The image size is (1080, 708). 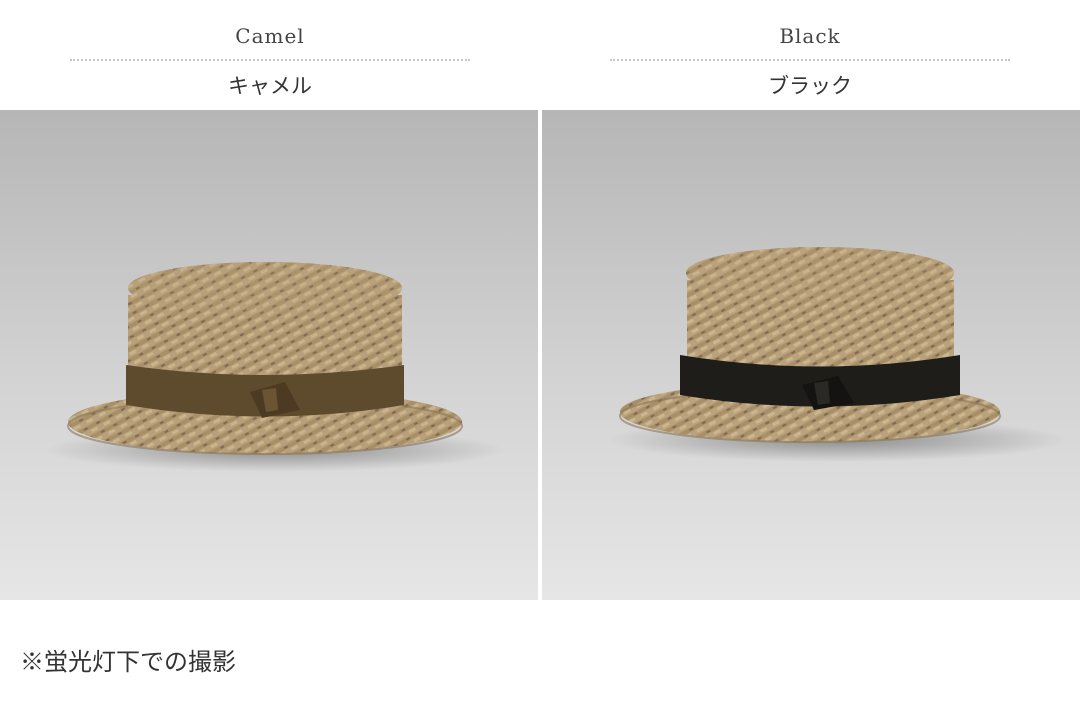 What do you see at coordinates (810, 36) in the screenshot?
I see `variant-name-en: Black` at bounding box center [810, 36].